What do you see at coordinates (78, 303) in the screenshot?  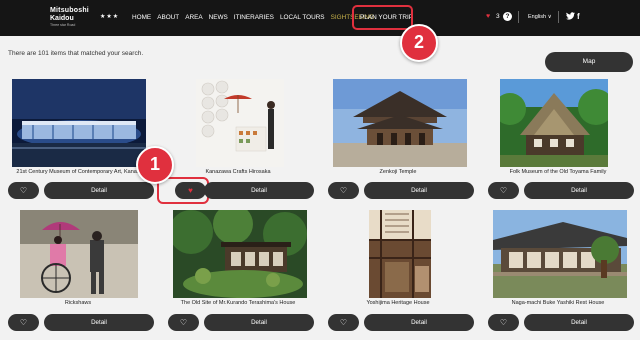 I see `place-name: Rickshaws` at bounding box center [78, 303].